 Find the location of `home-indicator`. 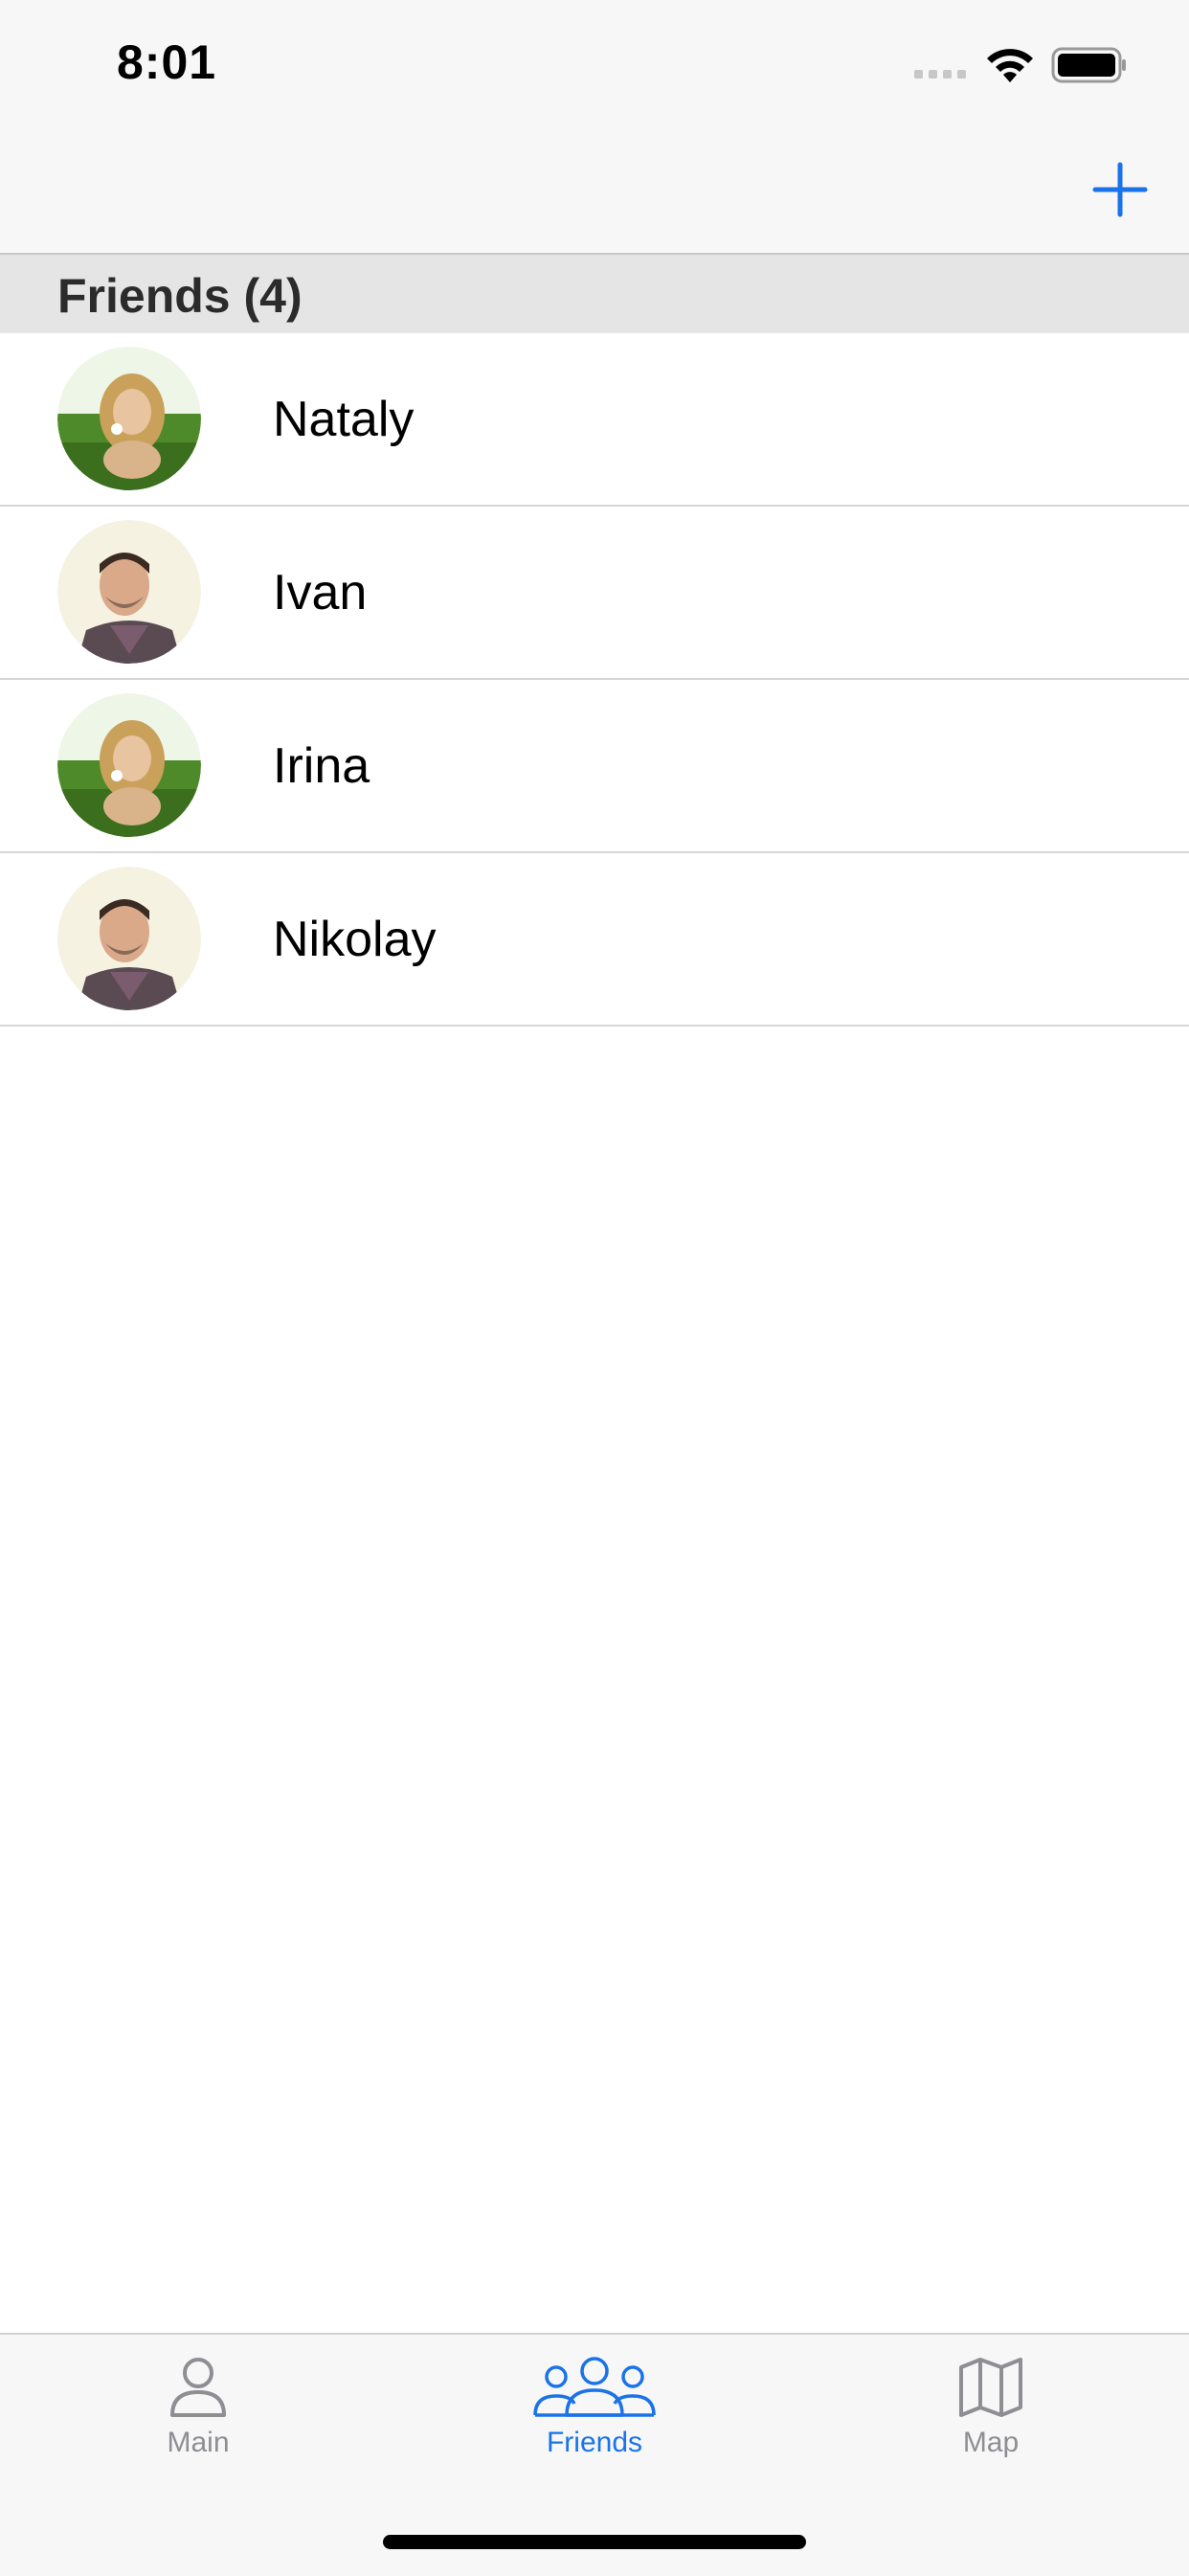

home-indicator is located at coordinates (594, 2542).